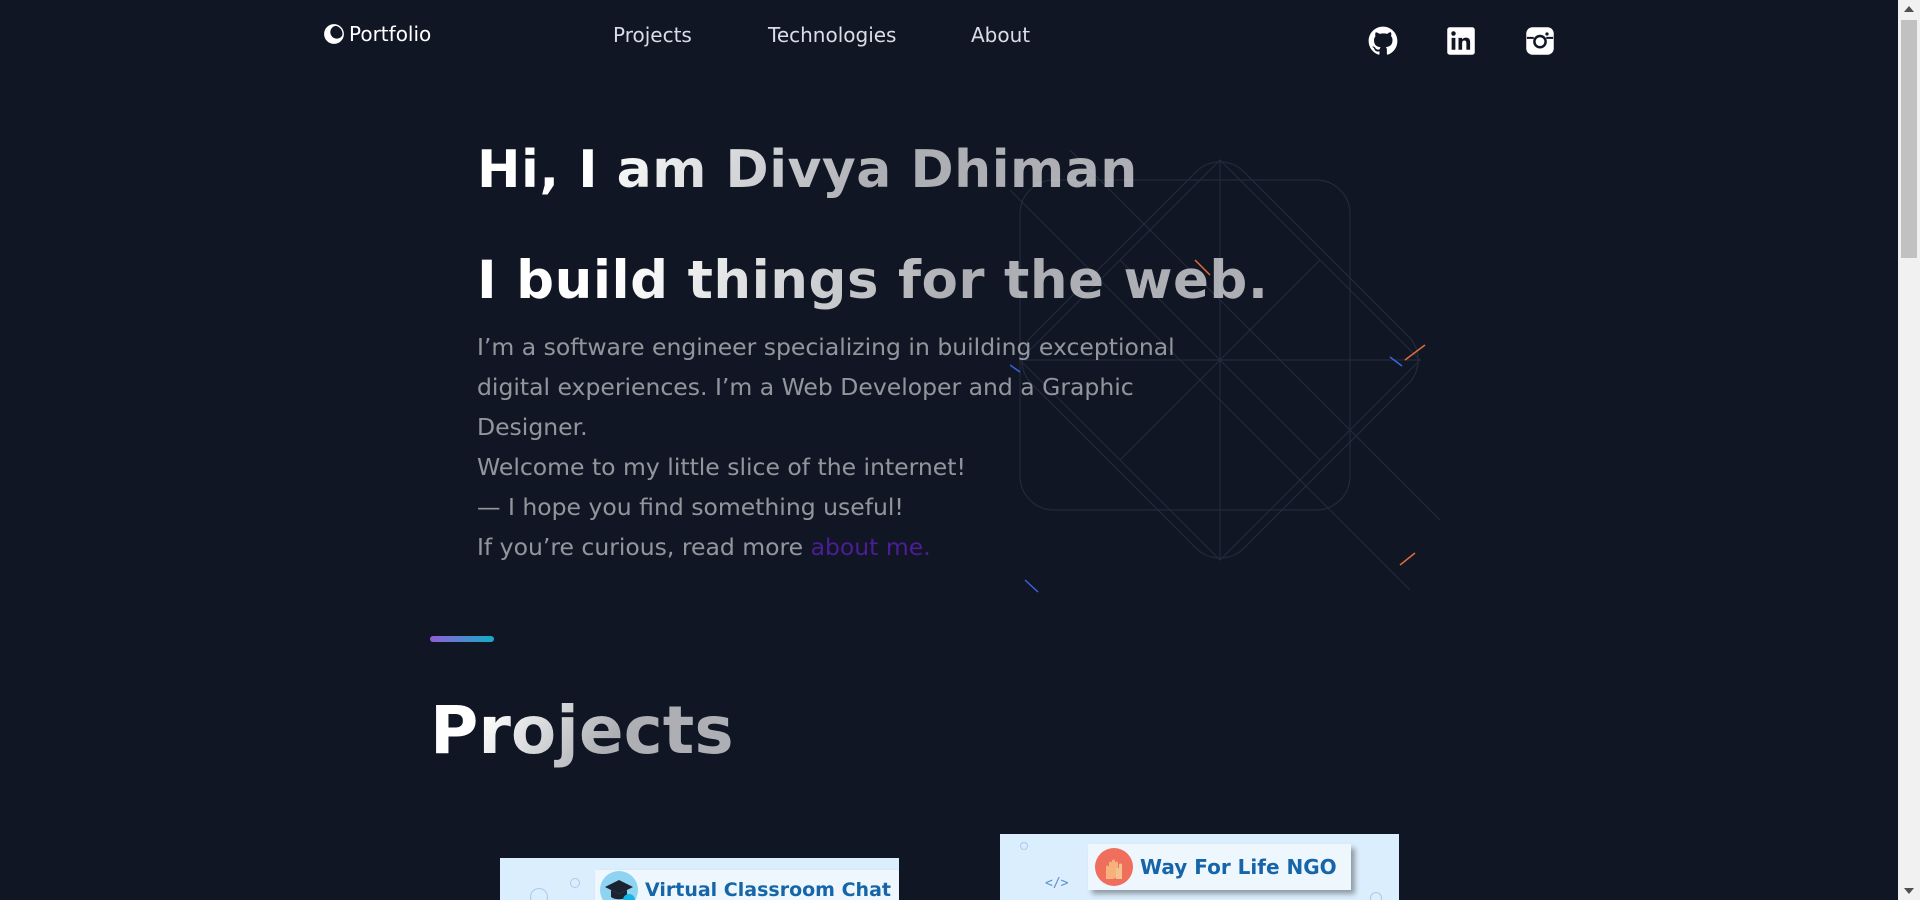  Describe the element at coordinates (690, 507) in the screenshot. I see `hero-desc-line: — I hope you find something useful!` at that location.